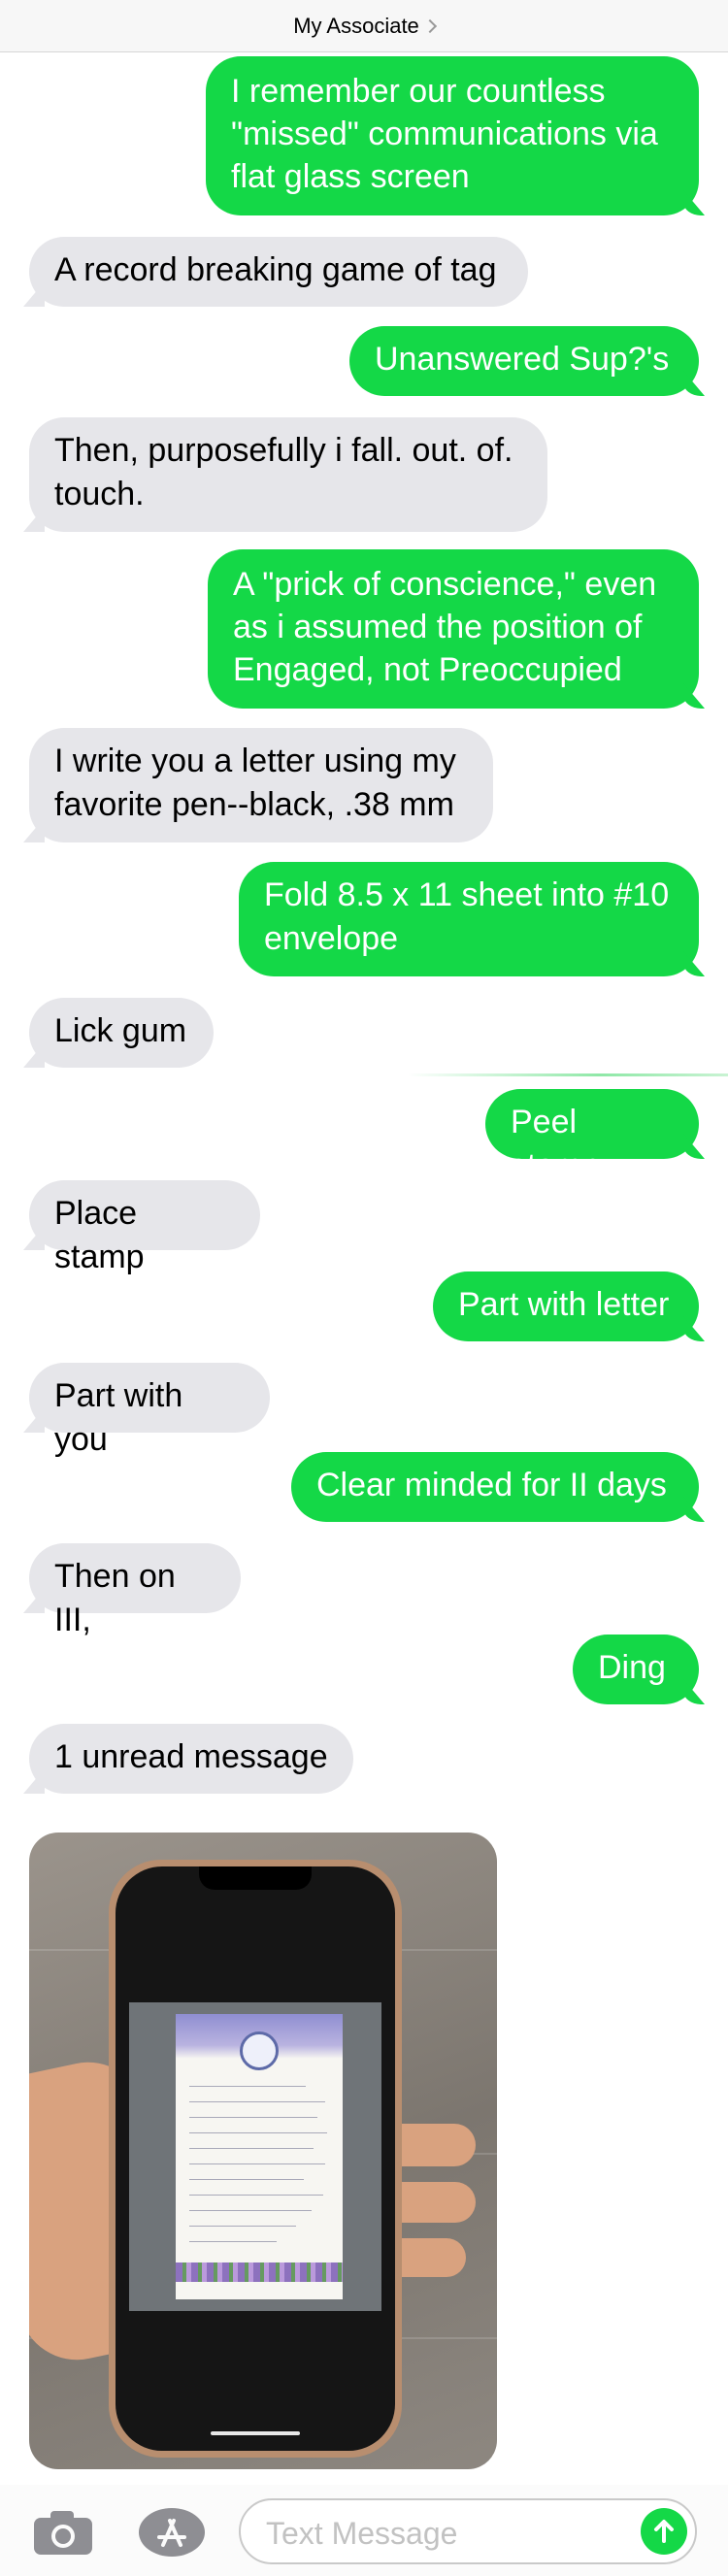  Describe the element at coordinates (362, 2533) in the screenshot. I see `message-input-placeholder: Text Message` at that location.